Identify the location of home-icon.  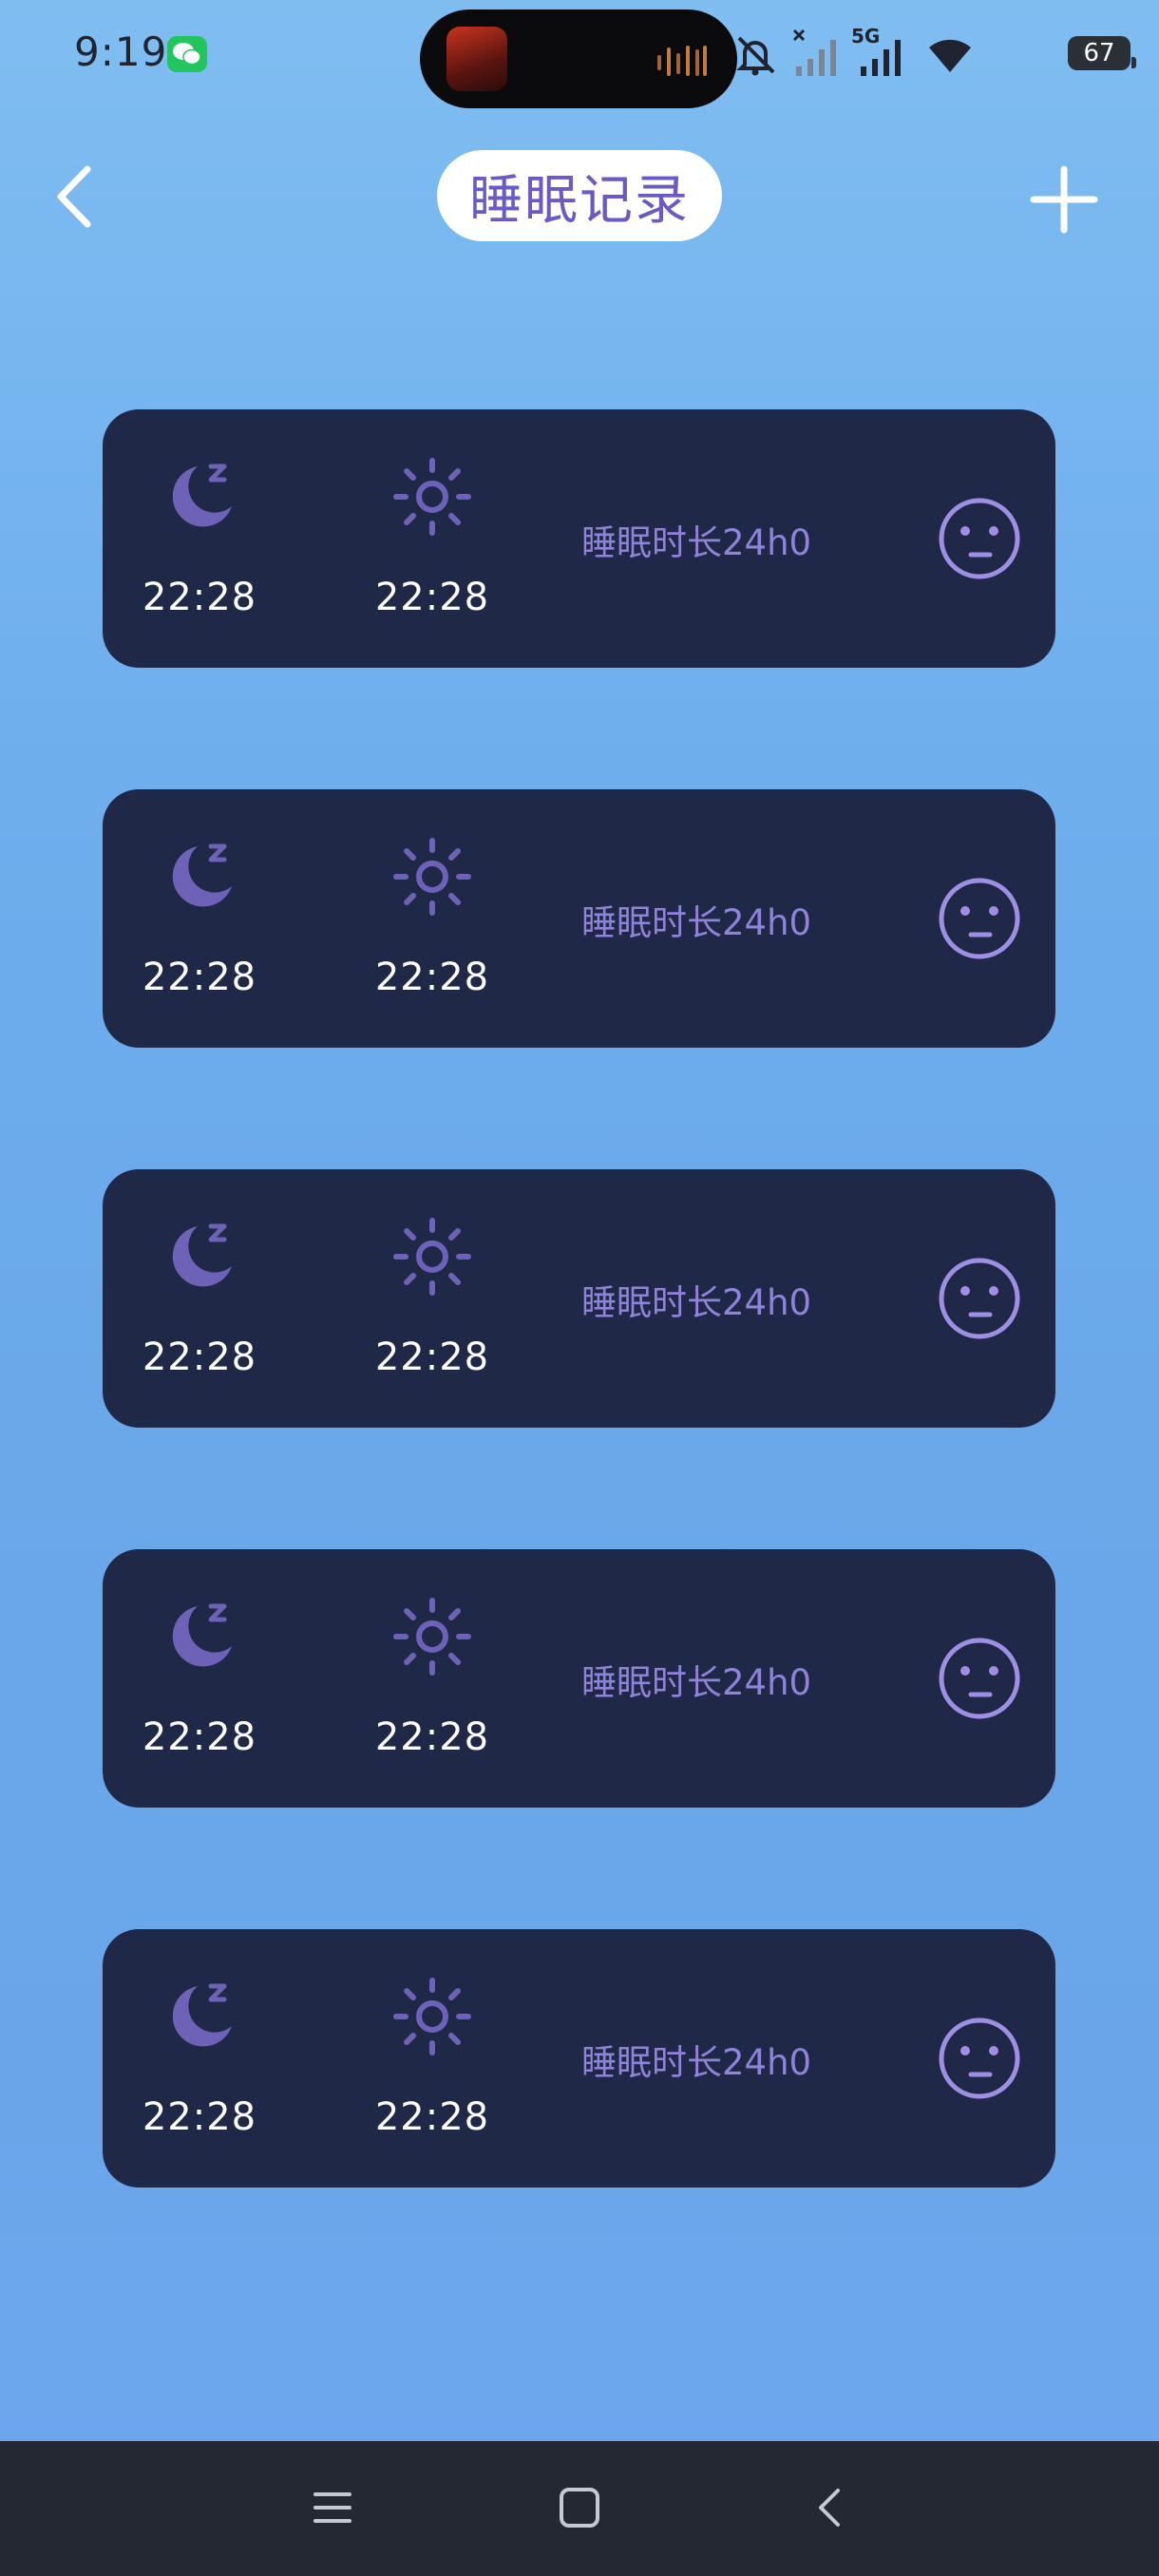
(579, 2508).